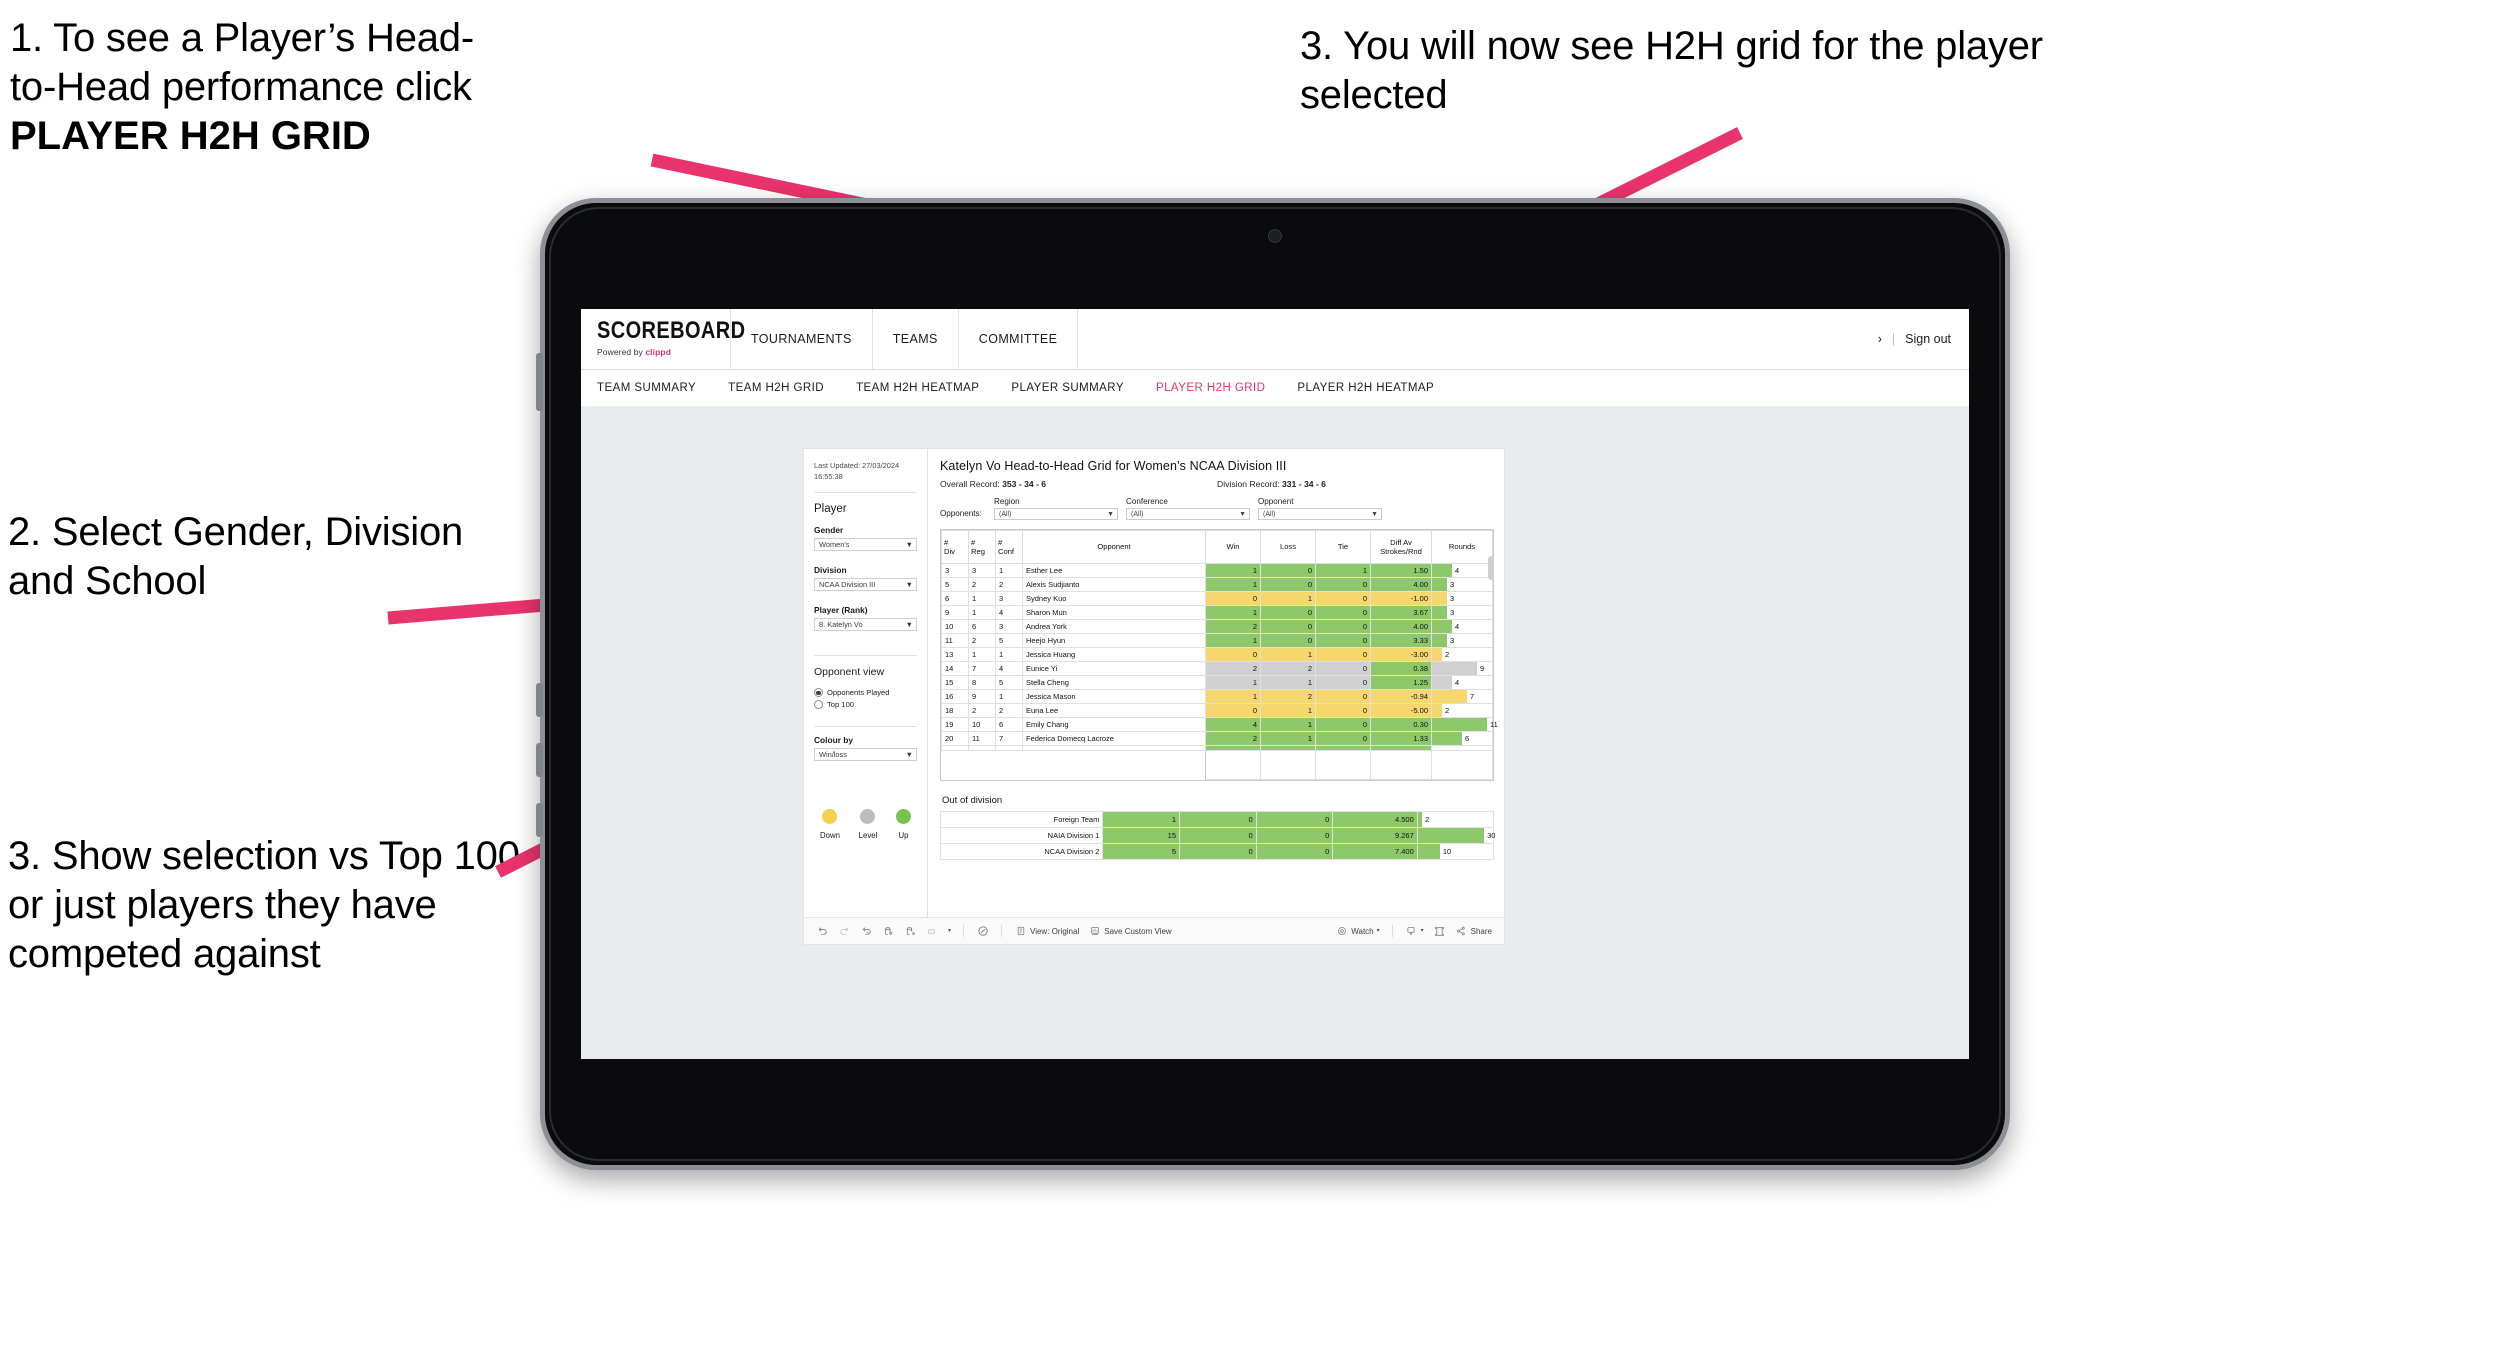 This screenshot has height=1352, width=2512. I want to click on table-row: 13 1 1 Jessica Huang 0 1 0 -3.00 2, so click(1217, 654).